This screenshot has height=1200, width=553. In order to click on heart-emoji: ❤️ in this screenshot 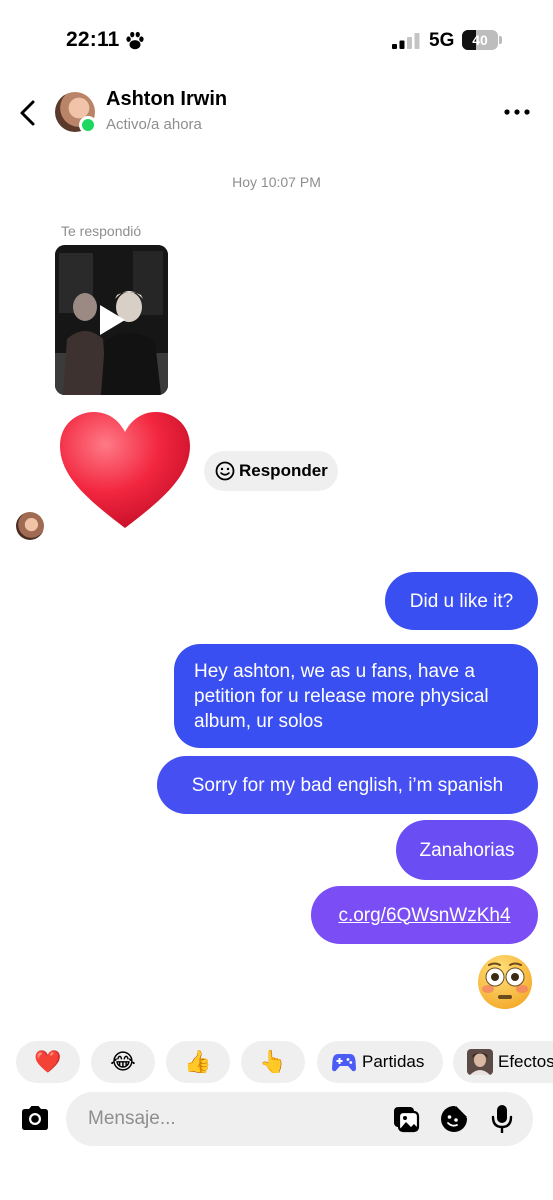, I will do `click(48, 1061)`.